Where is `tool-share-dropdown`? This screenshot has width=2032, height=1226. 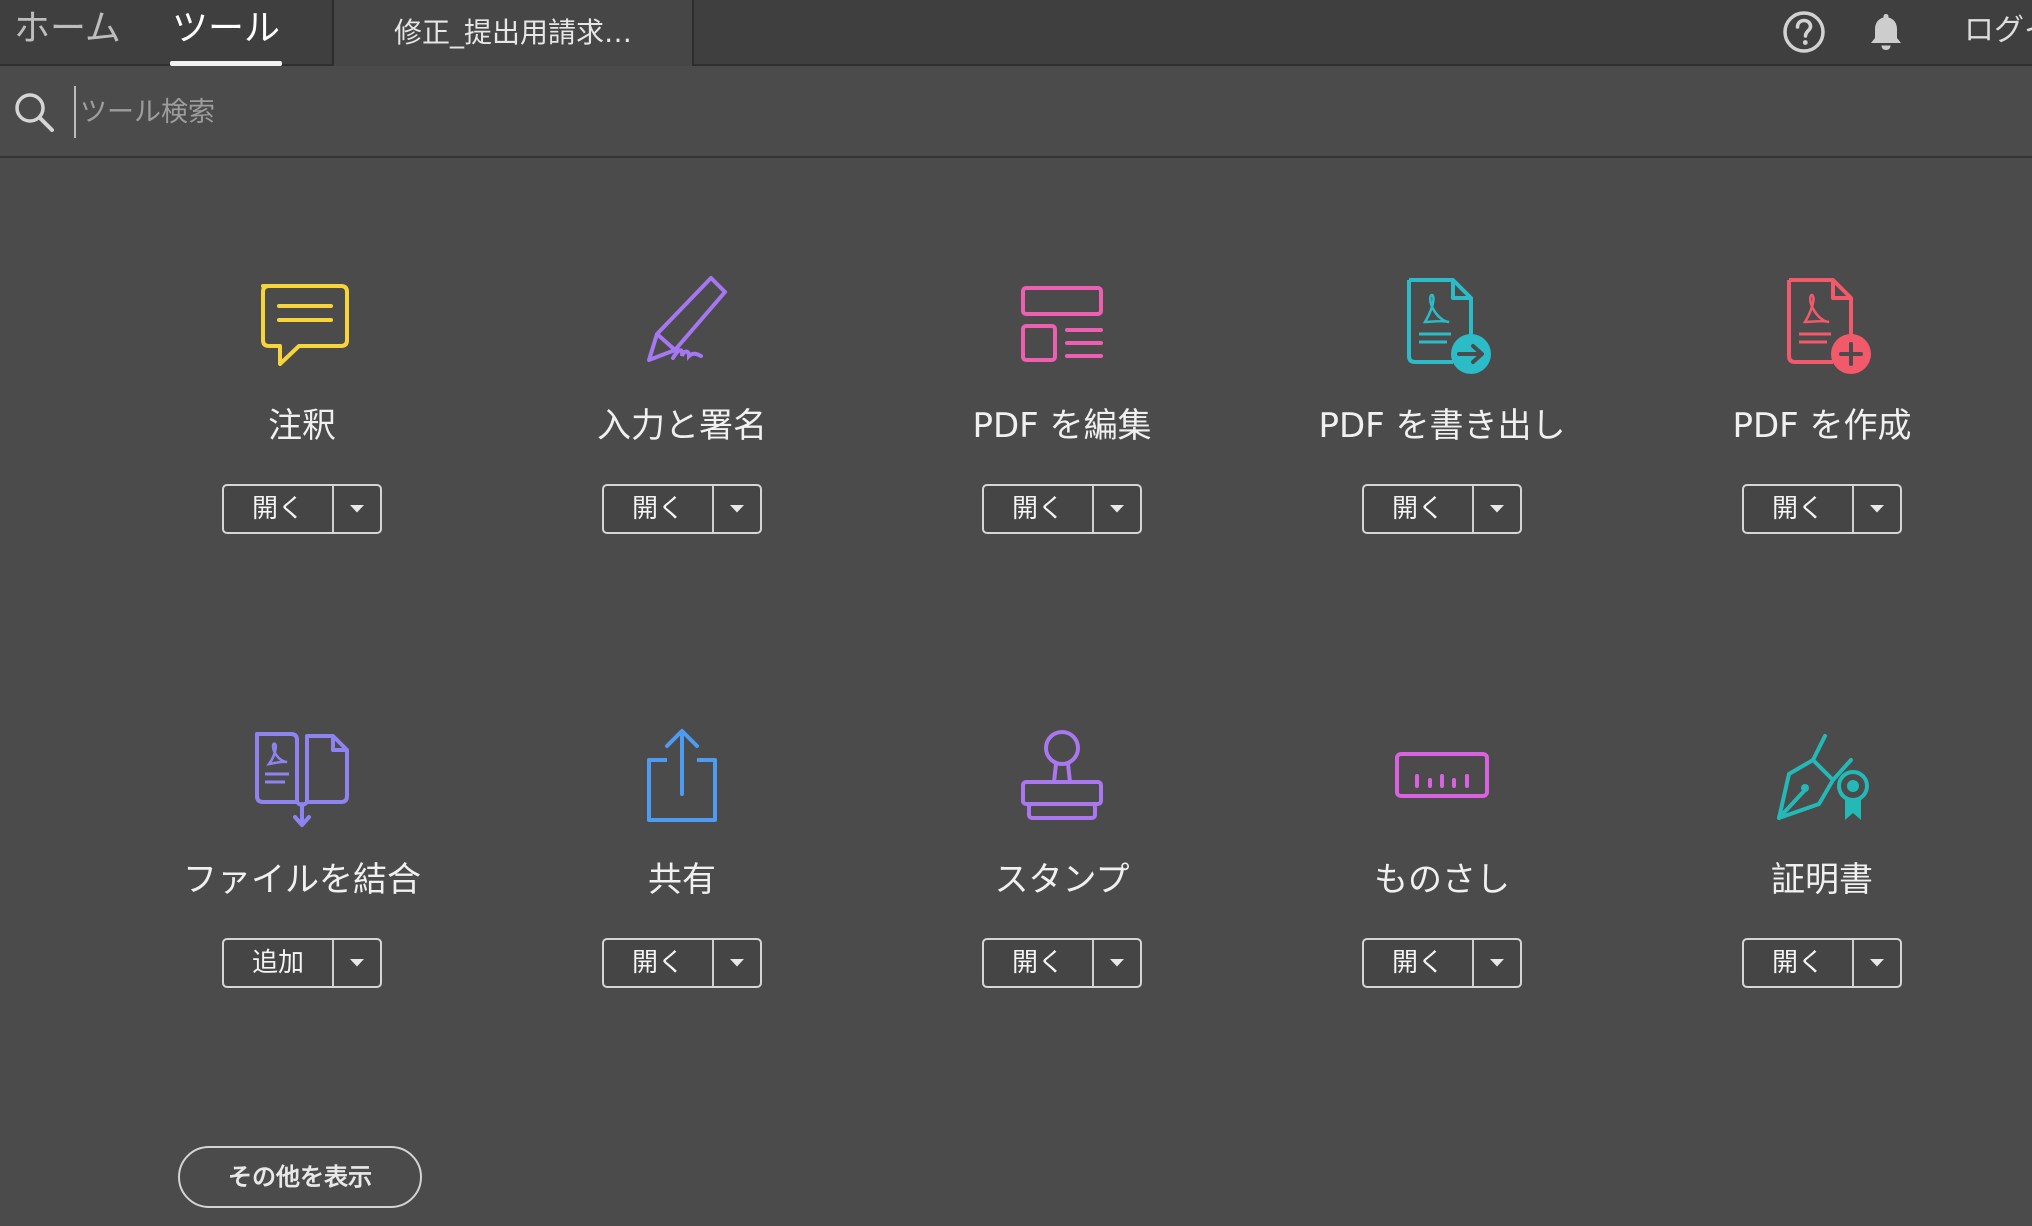
tool-share-dropdown is located at coordinates (737, 963).